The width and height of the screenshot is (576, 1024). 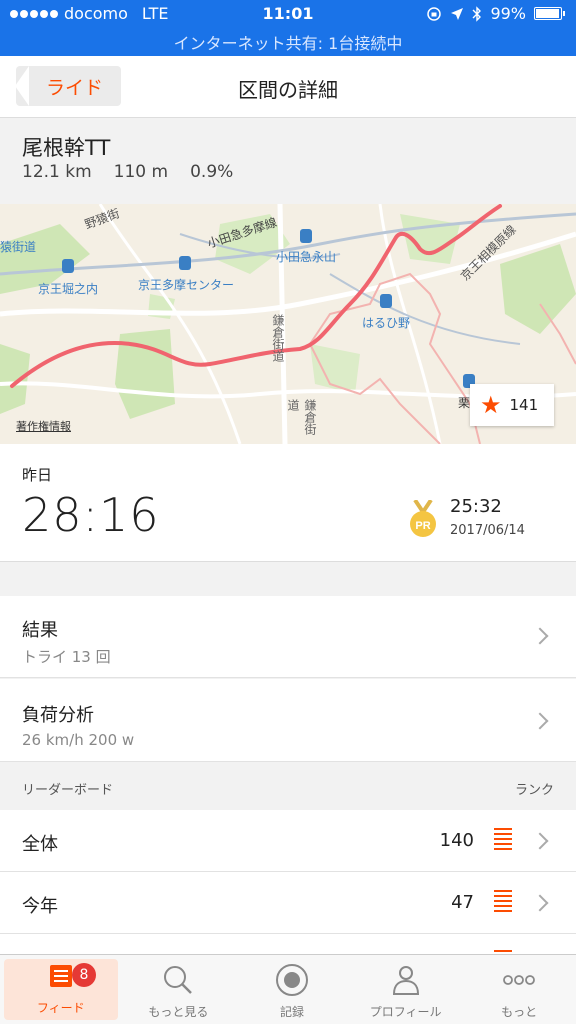 What do you see at coordinates (288, 161) in the screenshot?
I see `segment-header: 尾根幹TT 12.1 km 110 m 0.9%` at bounding box center [288, 161].